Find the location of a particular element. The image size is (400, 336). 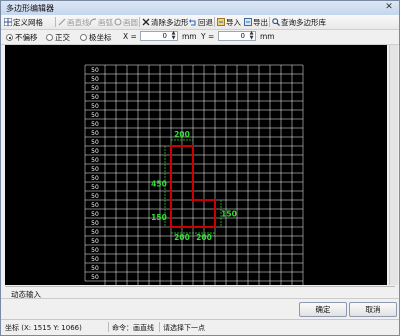

status-prompt: 请选择下一点 is located at coordinates (184, 328).